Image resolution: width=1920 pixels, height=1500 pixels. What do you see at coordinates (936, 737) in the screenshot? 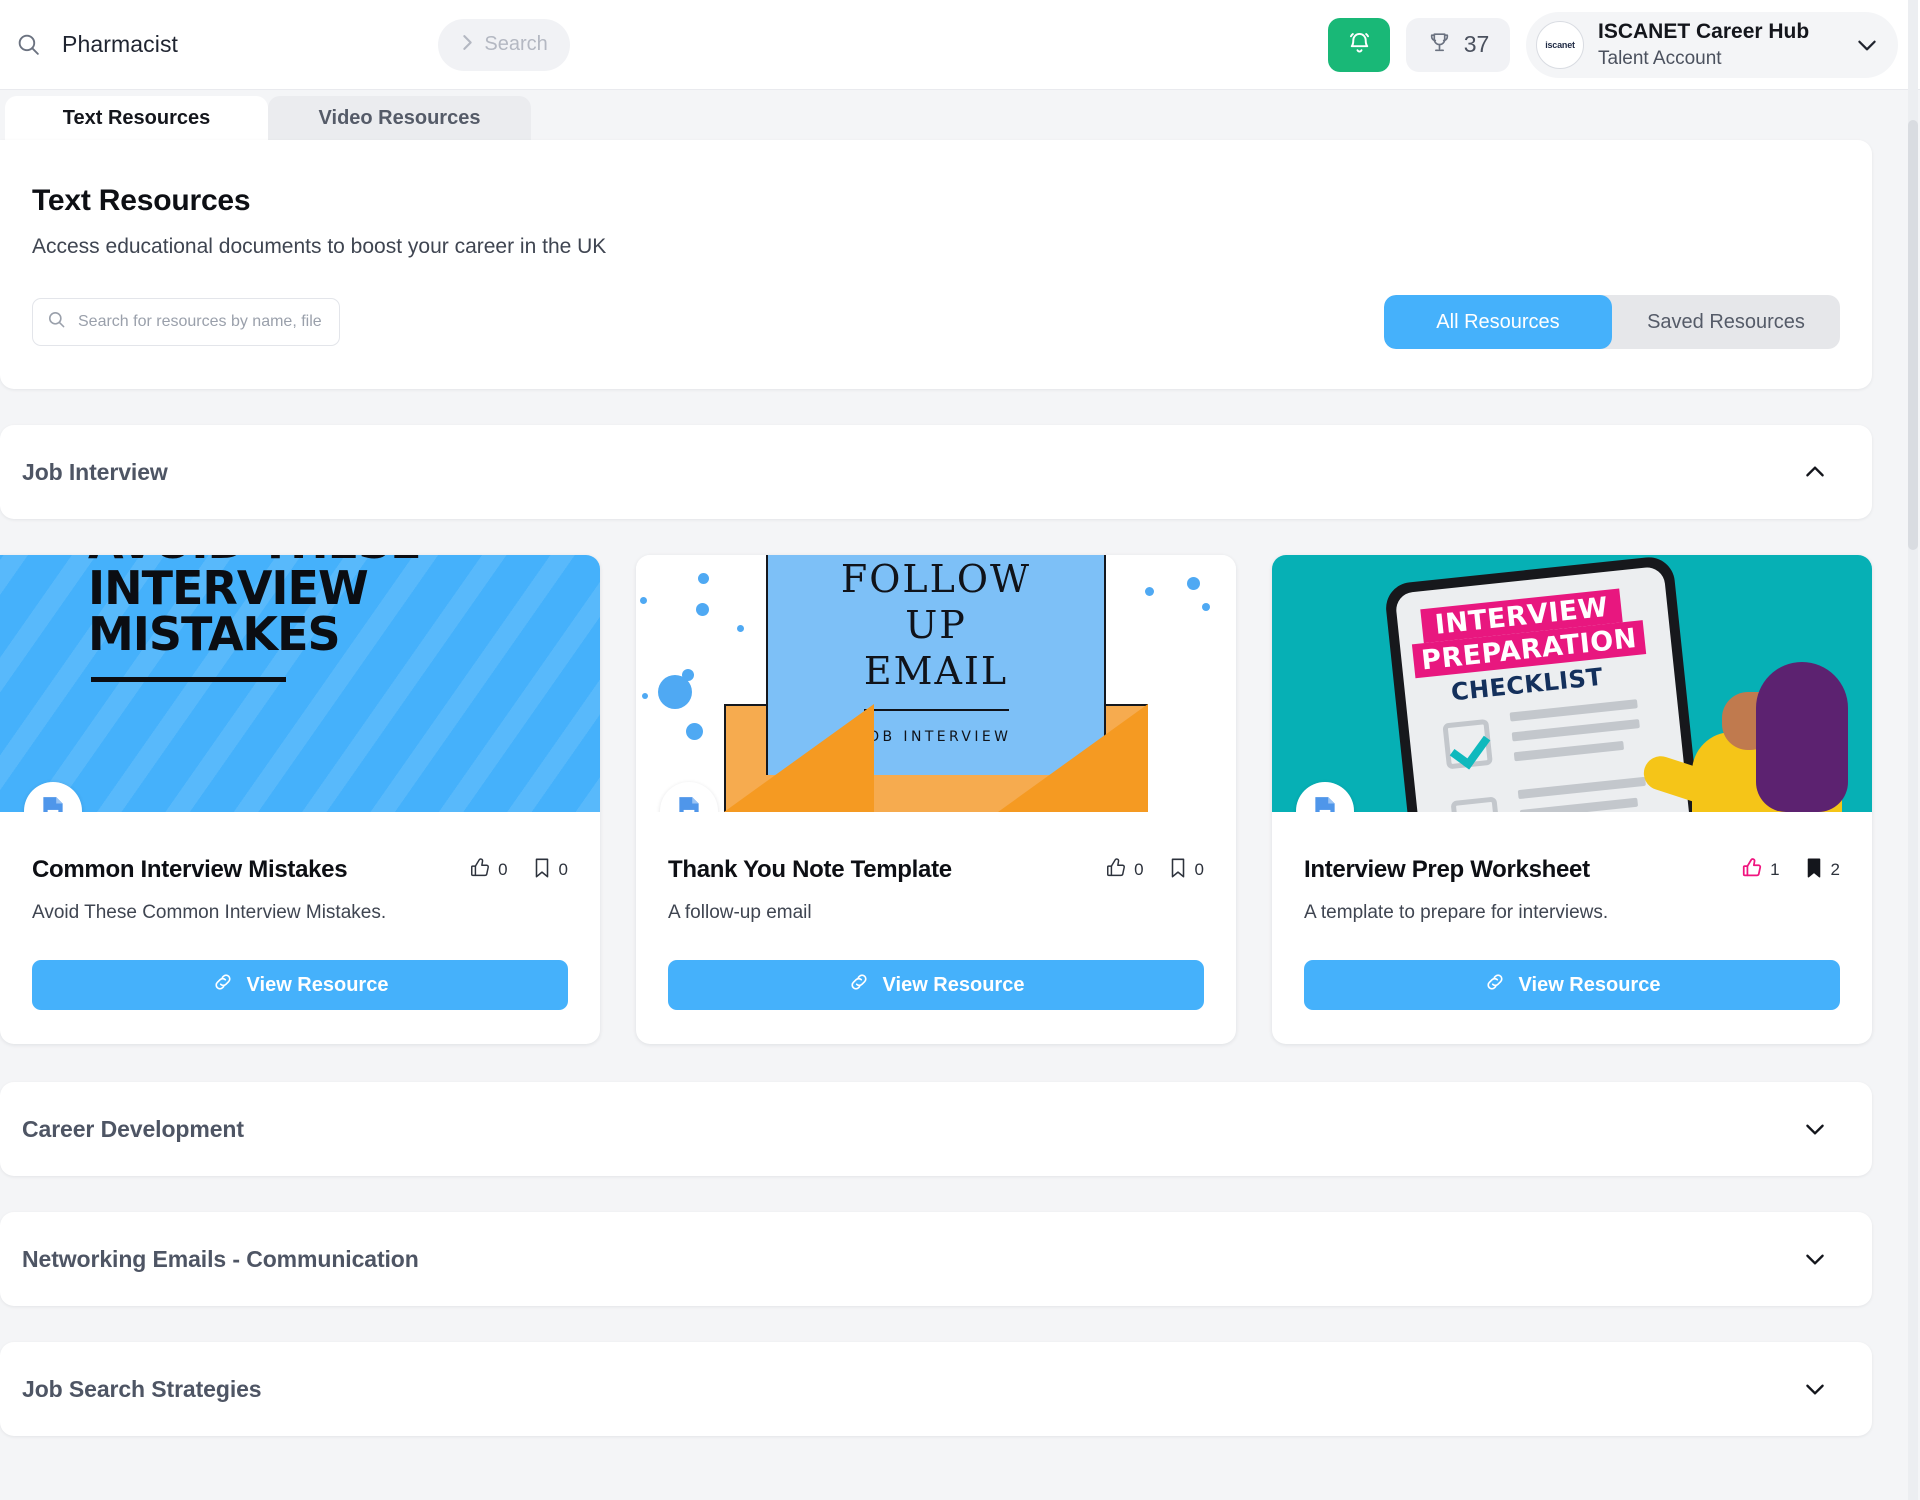
I see `thumbnail-caption: JOB INTERVIEW` at bounding box center [936, 737].